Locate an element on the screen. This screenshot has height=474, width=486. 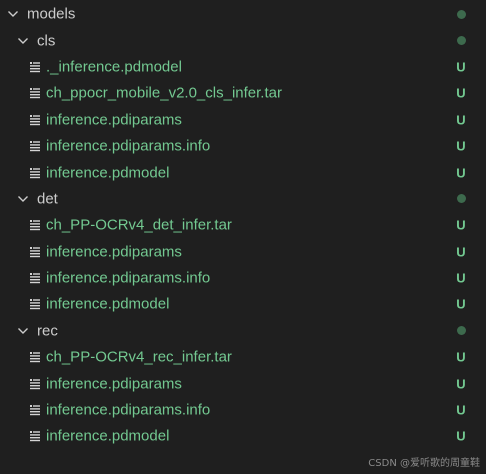
file-row: ._inference.pdmodel U is located at coordinates (243, 67).